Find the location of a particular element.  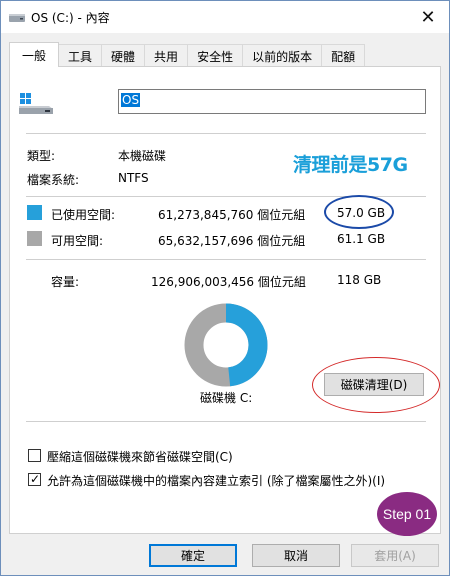

title-bar: OS (C:) - 內容 ✕ is located at coordinates (225, 17).